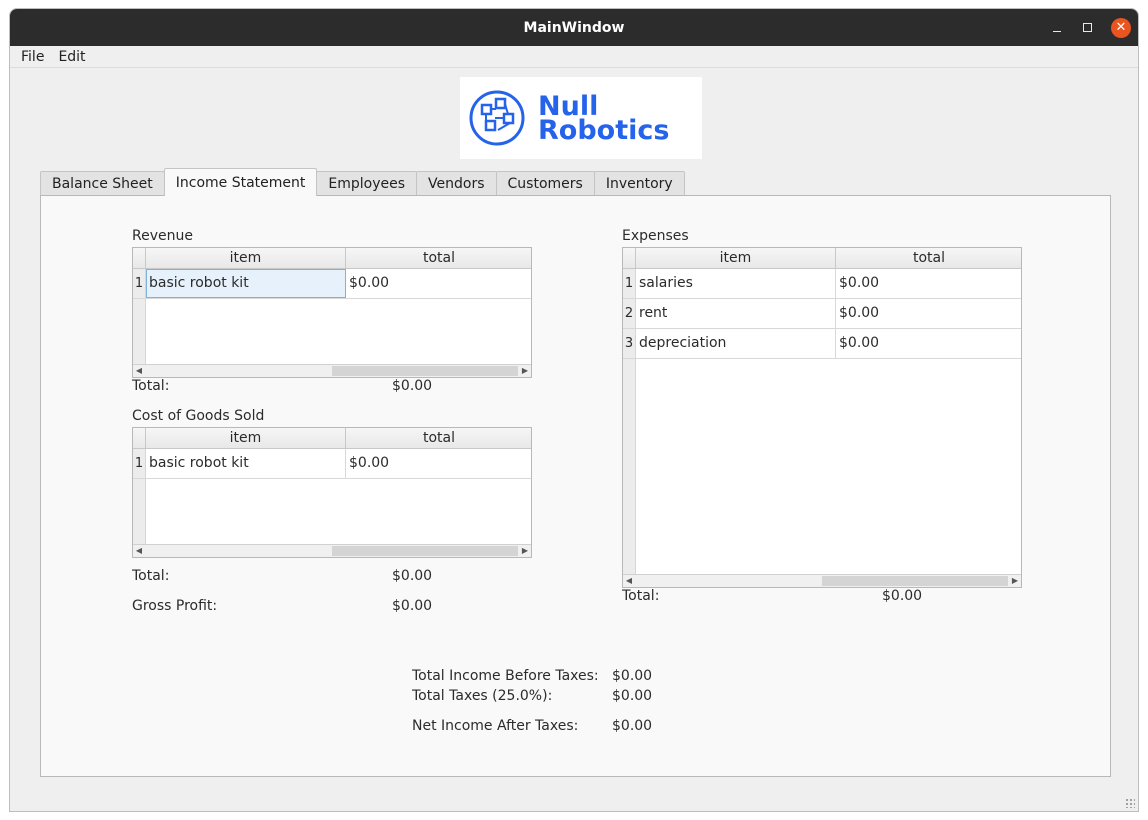  Describe the element at coordinates (632, 696) in the screenshot. I see `taxes-value: $0.00` at that location.